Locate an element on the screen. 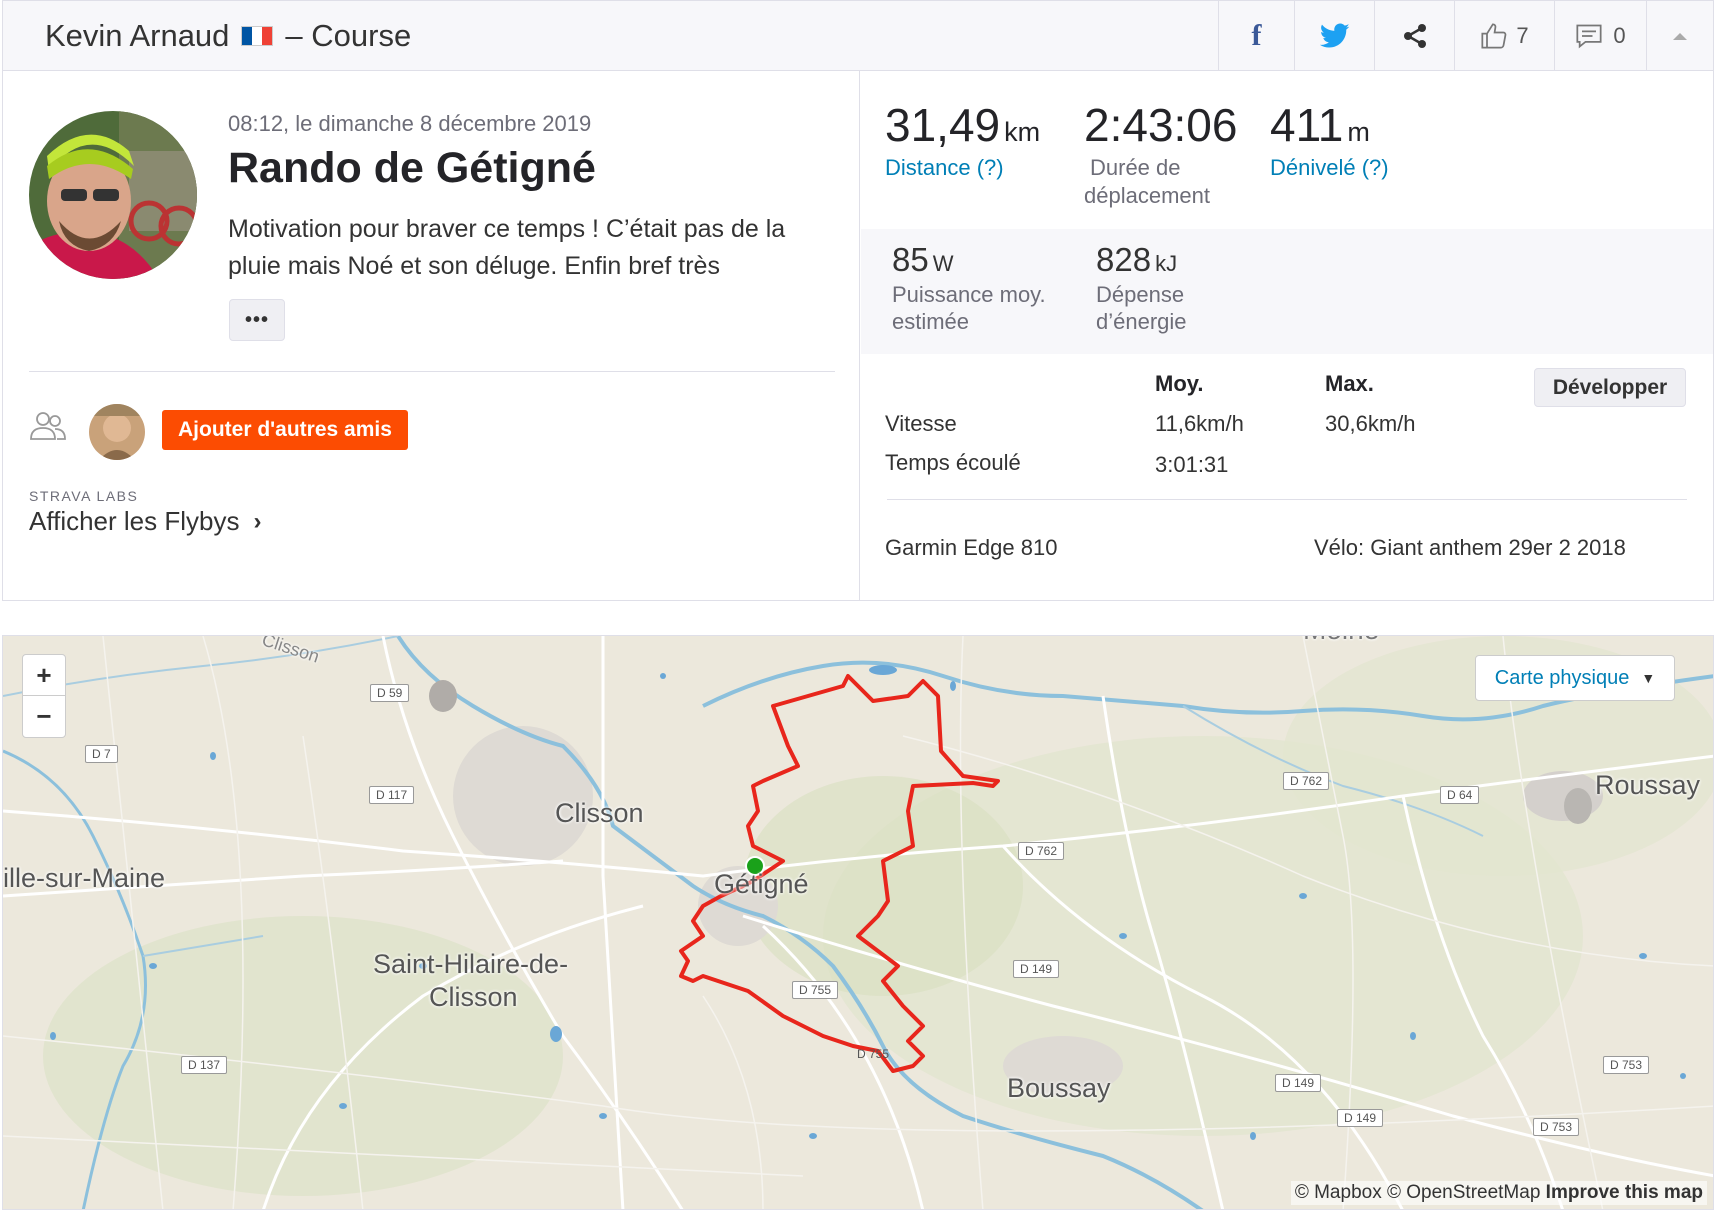  bike-name: Vélo: Giant anthem 29er 2 2018 is located at coordinates (1470, 547).